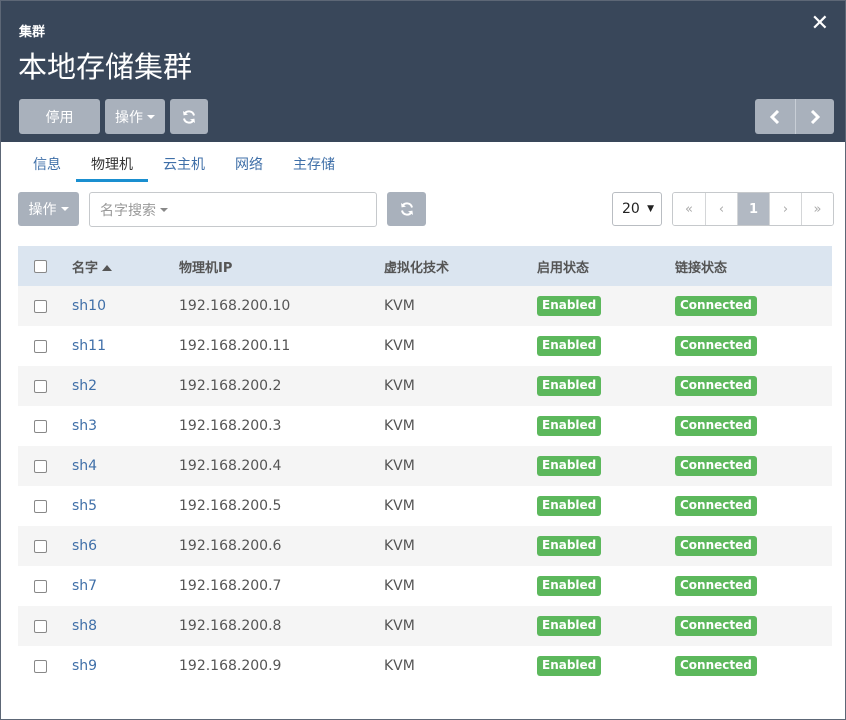 This screenshot has height=720, width=846. I want to click on host-ip: 192.168.200.4, so click(230, 466).